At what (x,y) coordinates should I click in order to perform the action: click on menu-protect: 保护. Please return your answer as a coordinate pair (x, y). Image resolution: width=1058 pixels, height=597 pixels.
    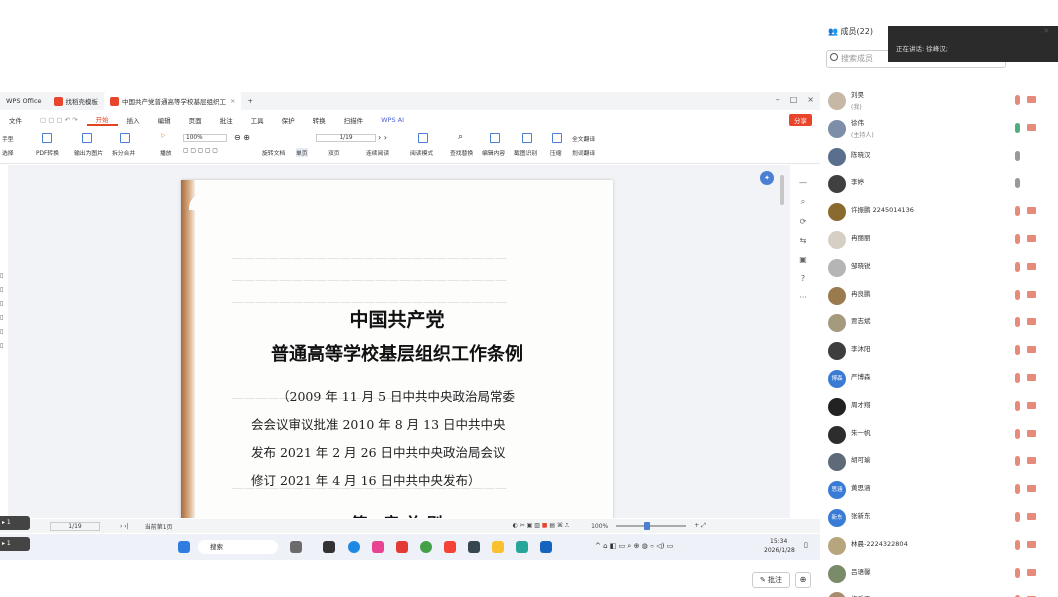
    Looking at the image, I should click on (288, 120).